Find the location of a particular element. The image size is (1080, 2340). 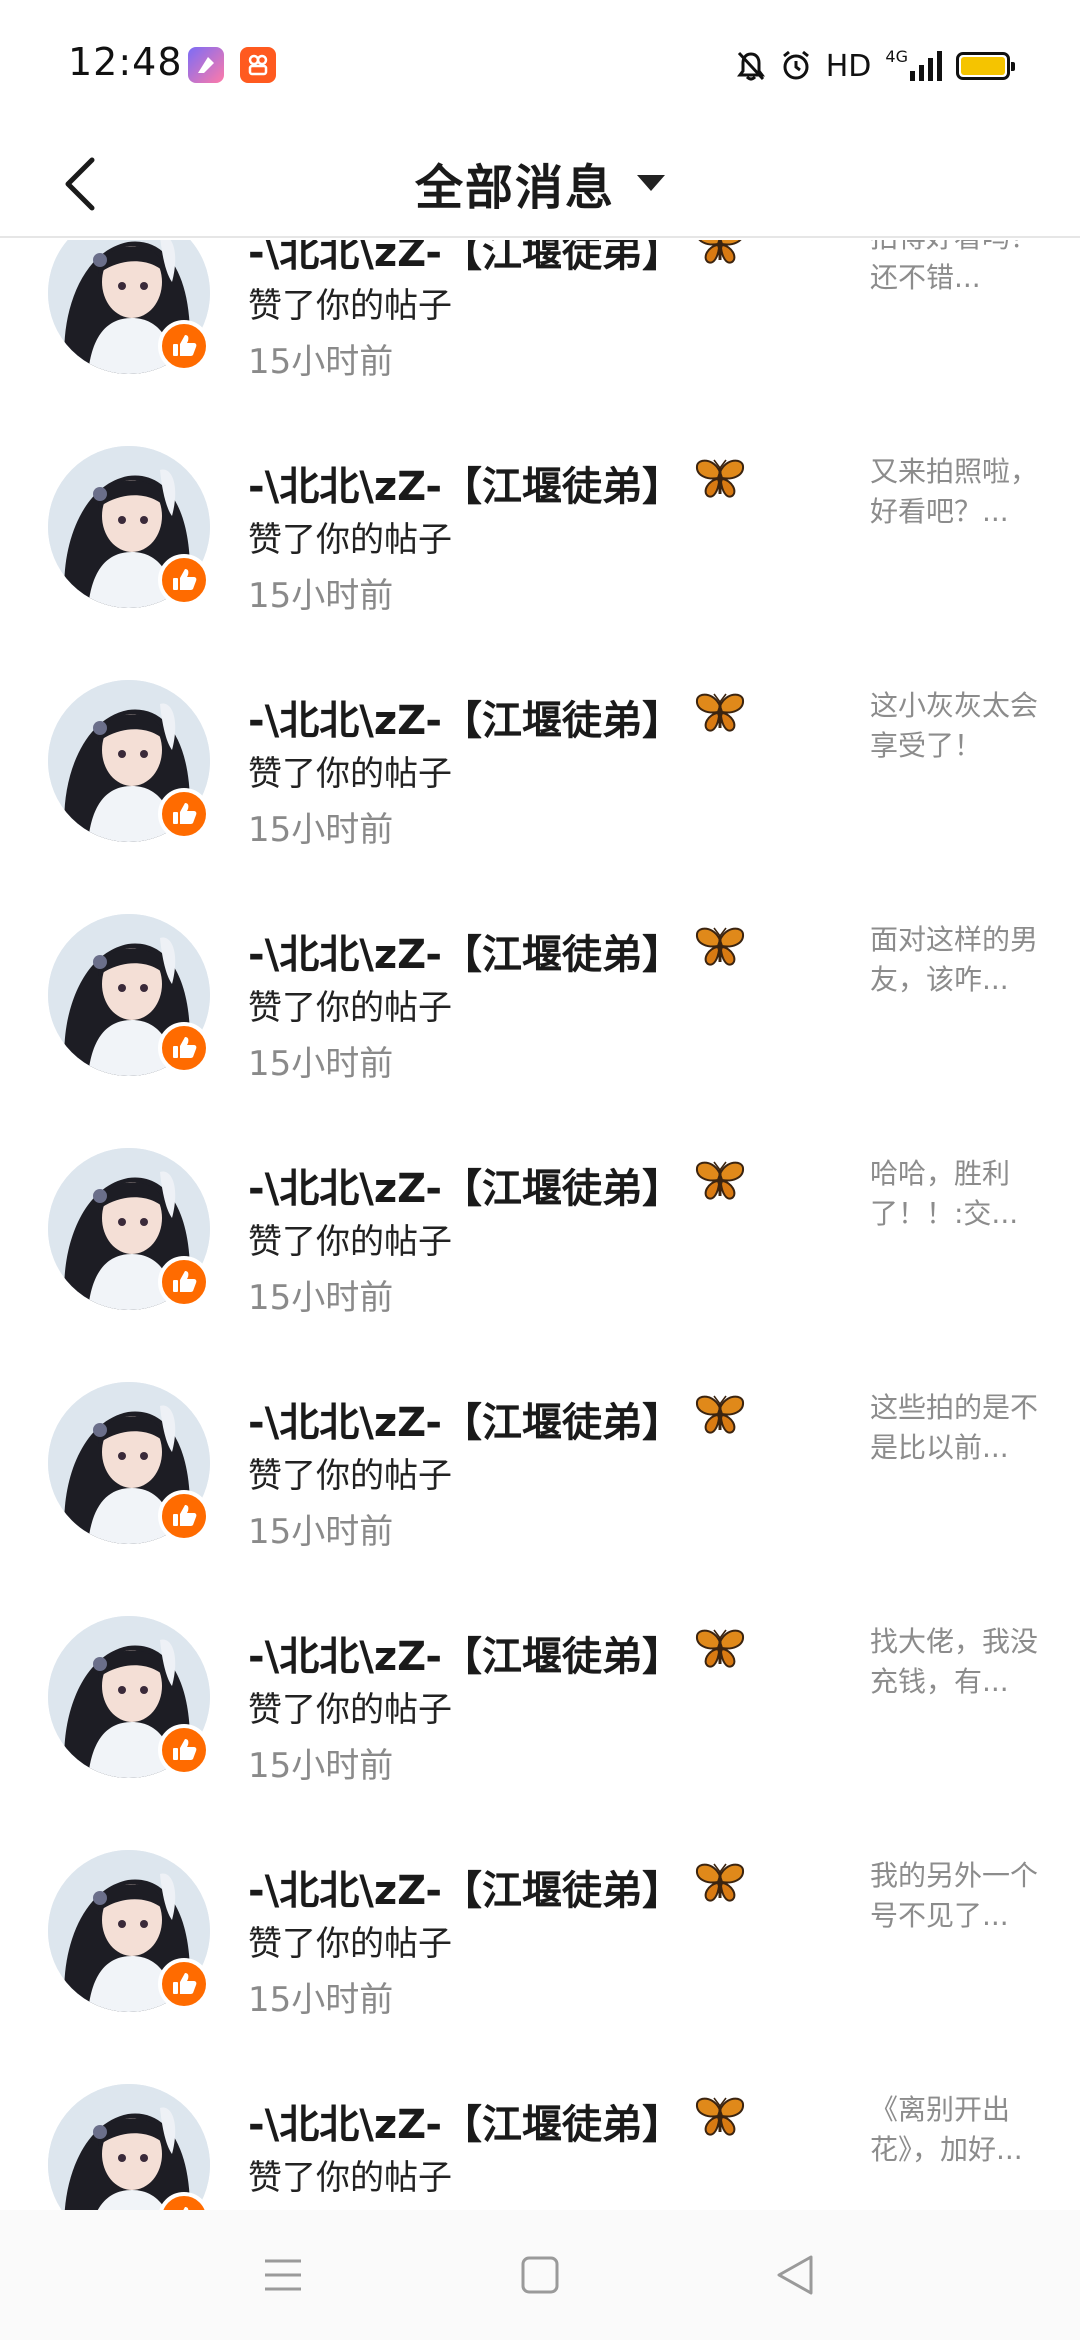

menu-icon is located at coordinates (283, 2275).